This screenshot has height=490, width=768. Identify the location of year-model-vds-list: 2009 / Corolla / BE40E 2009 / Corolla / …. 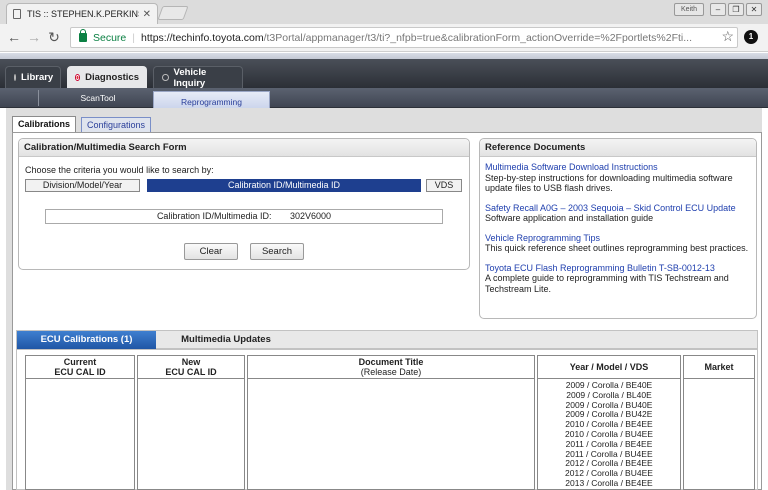
(609, 434).